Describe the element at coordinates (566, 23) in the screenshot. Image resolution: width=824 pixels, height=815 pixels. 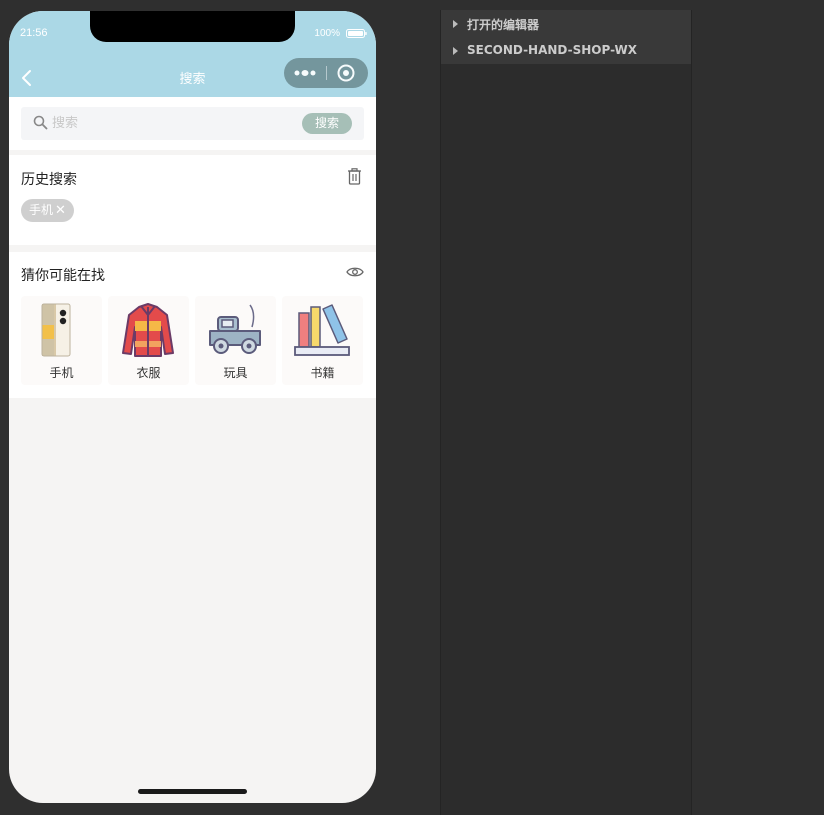
I see `explorer-open-editors: 打开的编辑器` at that location.